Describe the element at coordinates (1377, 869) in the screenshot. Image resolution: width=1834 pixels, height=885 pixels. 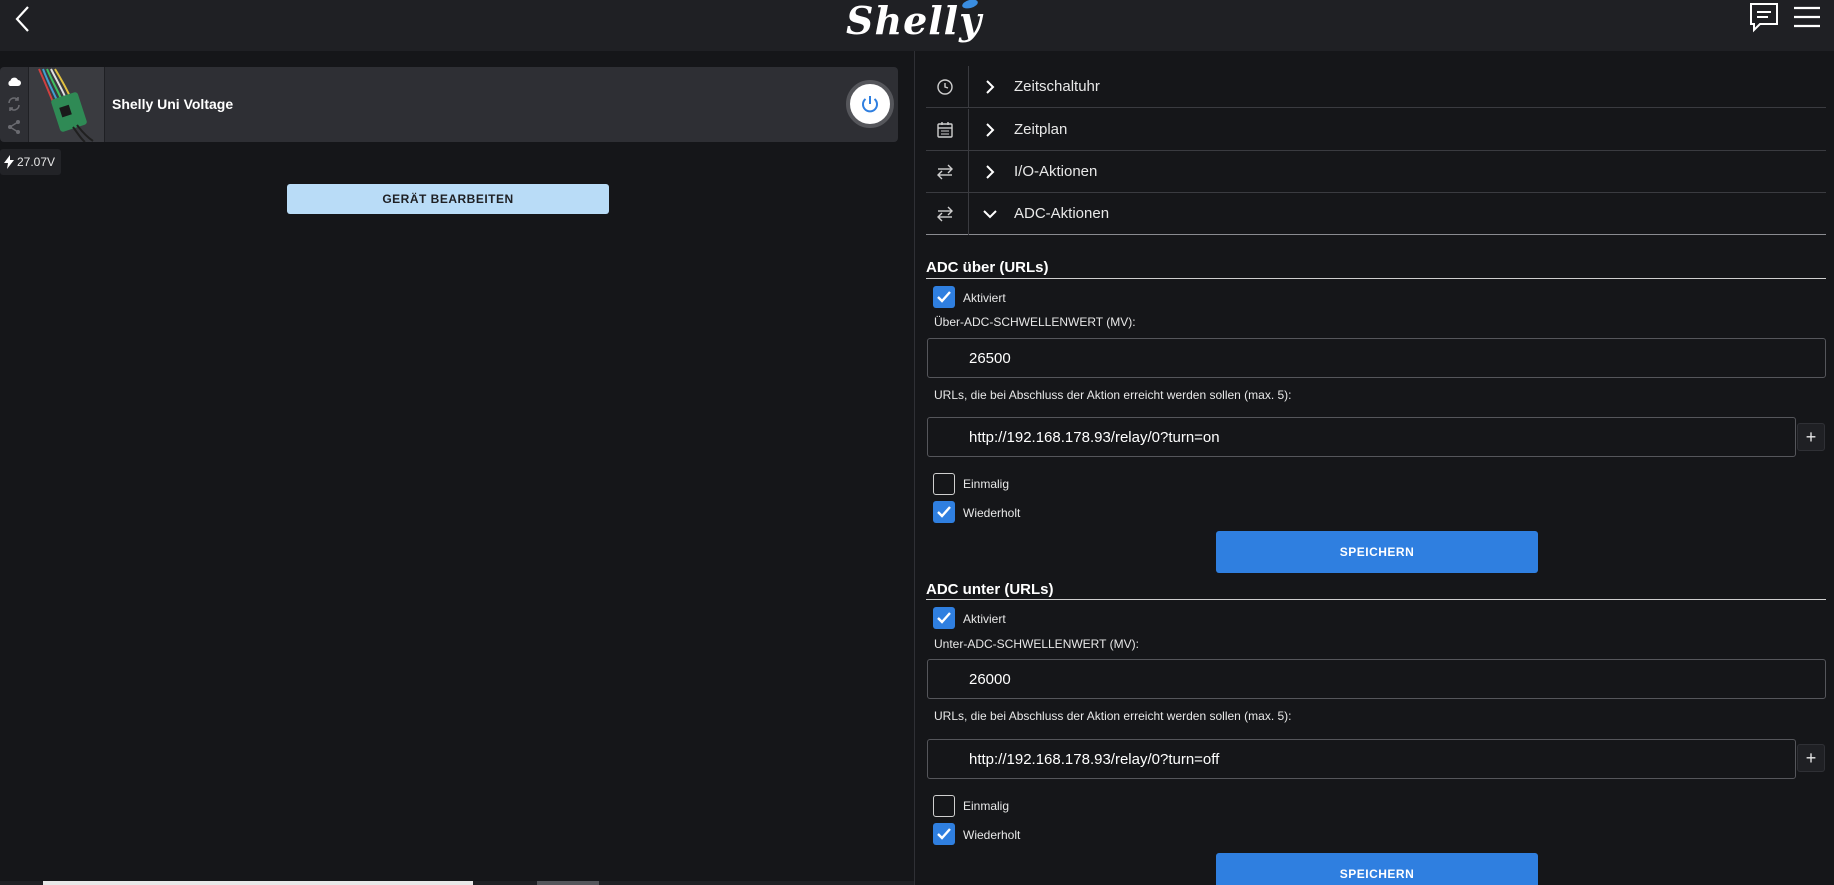
I see `adc-under-save-button: SPEICHERN` at that location.